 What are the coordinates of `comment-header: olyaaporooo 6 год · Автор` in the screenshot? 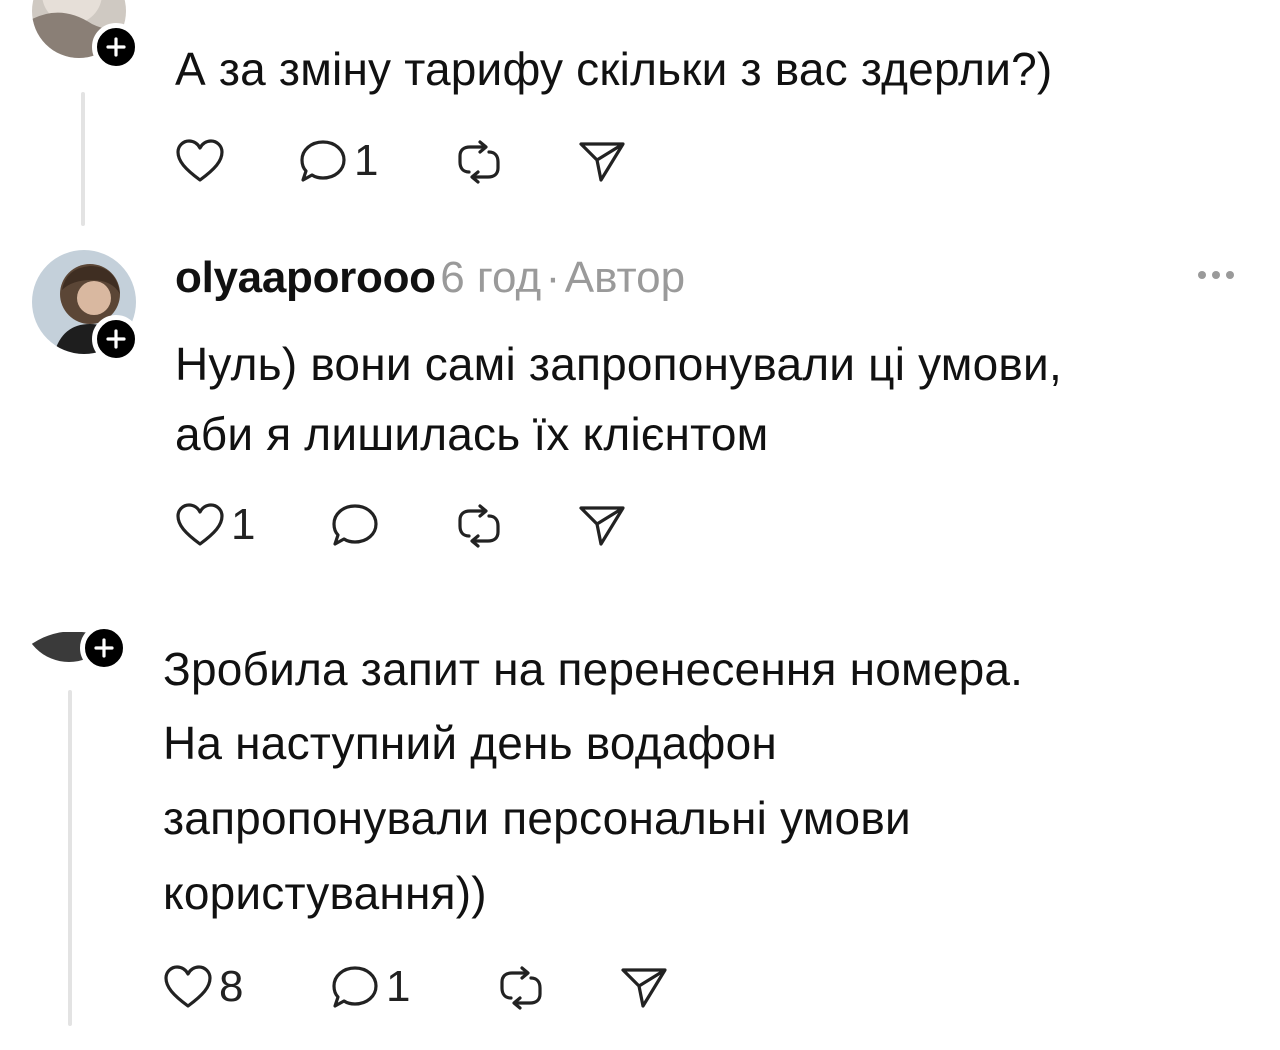 It's located at (430, 283).